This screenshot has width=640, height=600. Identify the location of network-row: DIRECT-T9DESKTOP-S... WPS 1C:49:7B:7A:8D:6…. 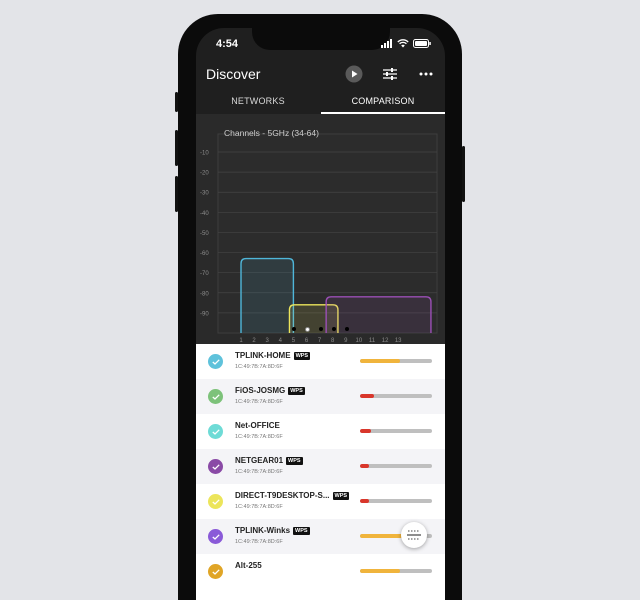
(320, 501).